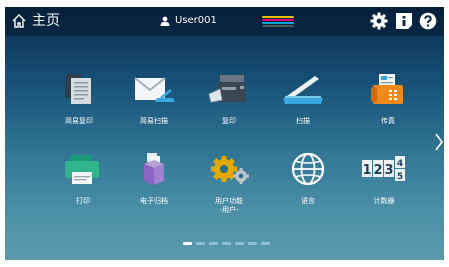 Image resolution: width=449 pixels, height=267 pixels. Describe the element at coordinates (404, 21) in the screenshot. I see `info-icon` at that location.